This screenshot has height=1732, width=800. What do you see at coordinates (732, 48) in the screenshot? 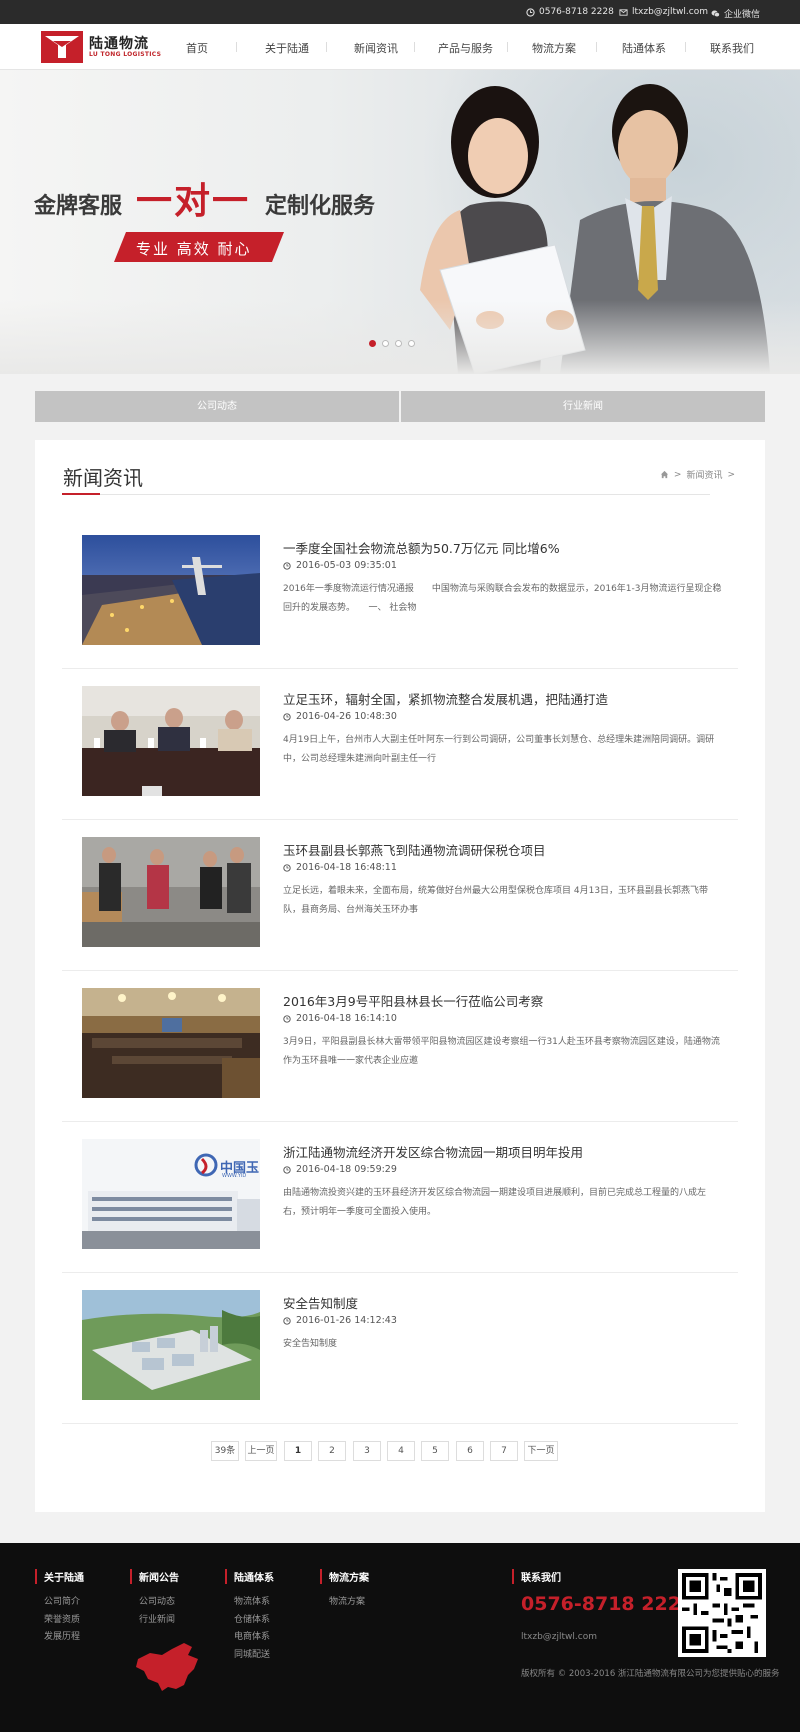
I see `nav-contact: 联系我们` at bounding box center [732, 48].